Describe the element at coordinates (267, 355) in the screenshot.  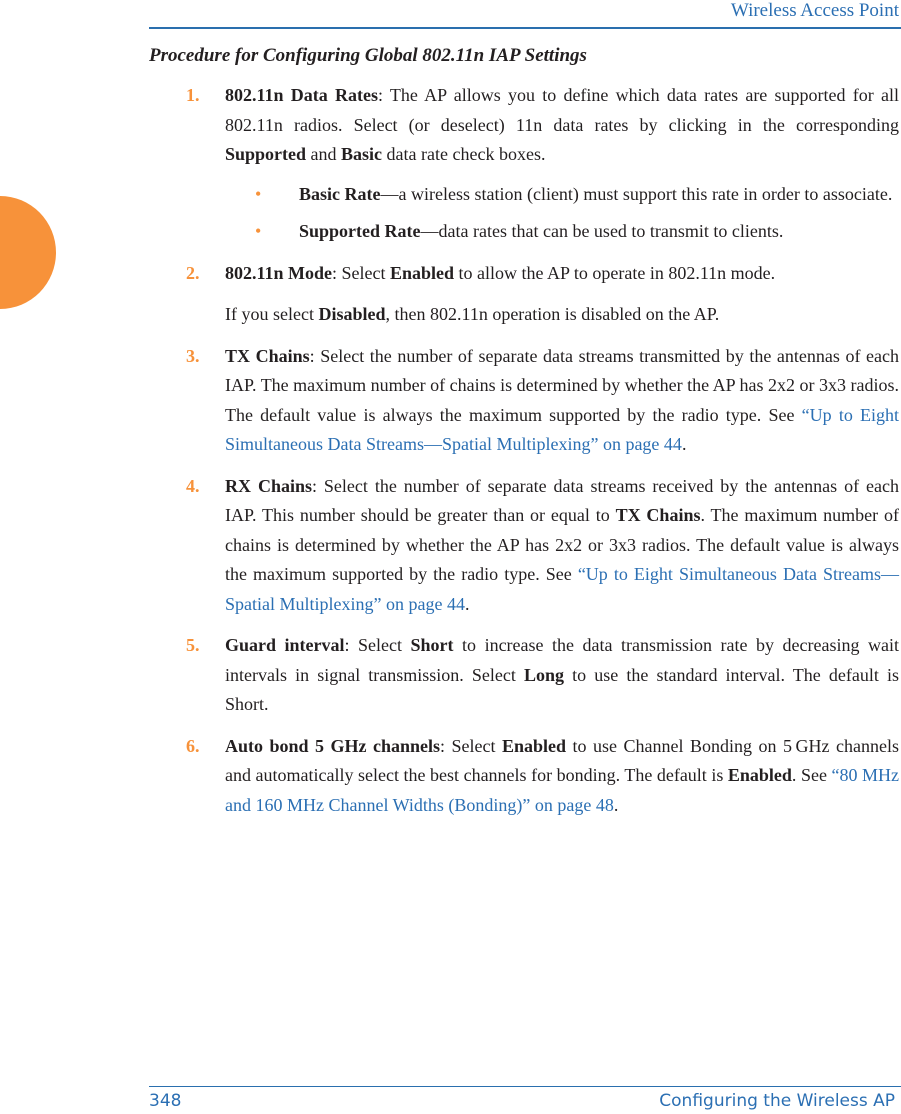
I see `step-term: TX Chains` at that location.